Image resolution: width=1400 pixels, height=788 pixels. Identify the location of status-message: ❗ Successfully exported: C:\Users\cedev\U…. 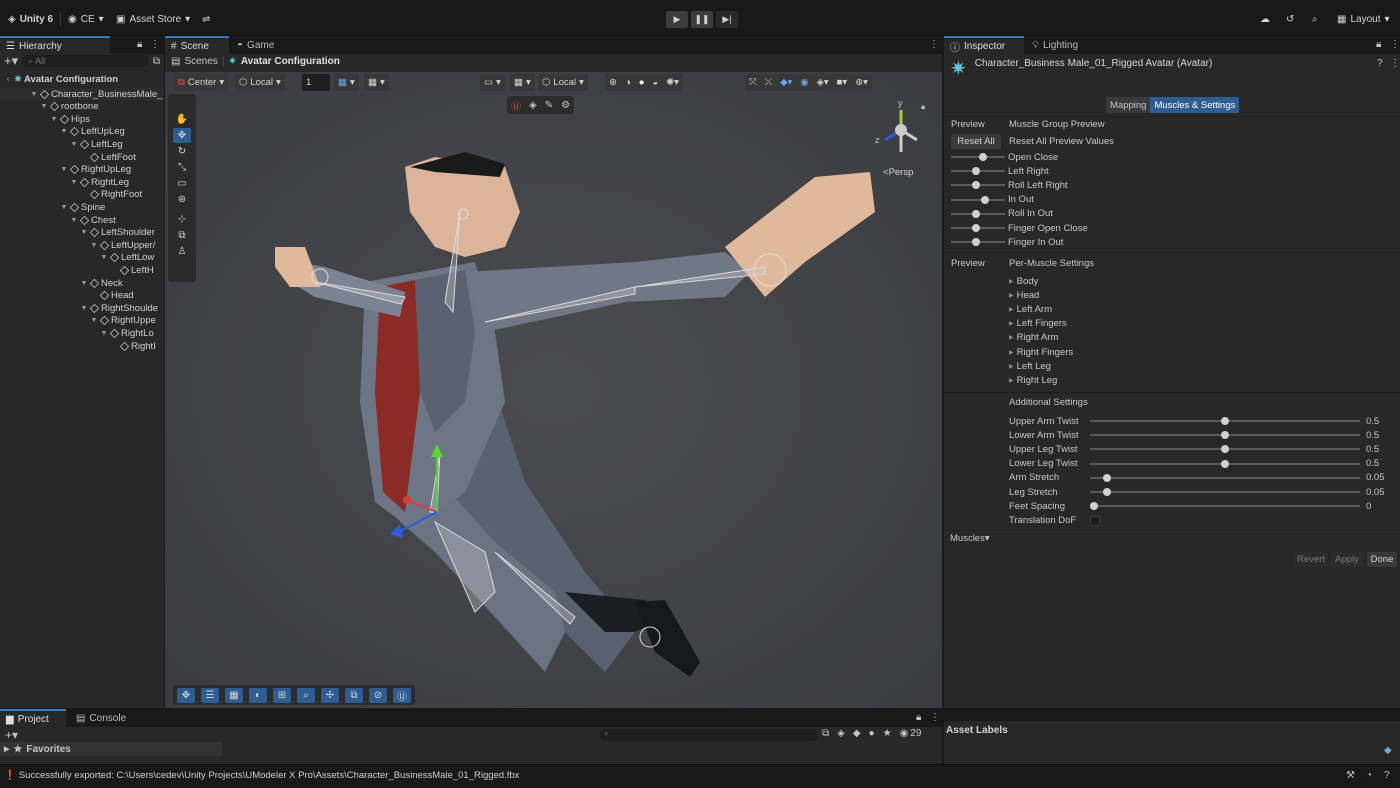
(261, 775).